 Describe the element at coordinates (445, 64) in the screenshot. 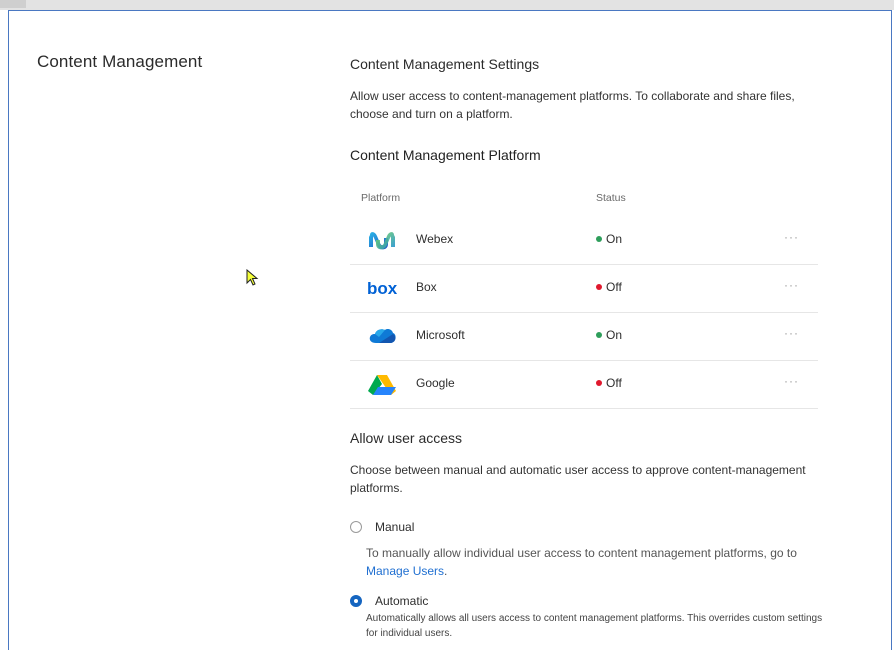

I see `settings-heading: Content Management Settings` at that location.